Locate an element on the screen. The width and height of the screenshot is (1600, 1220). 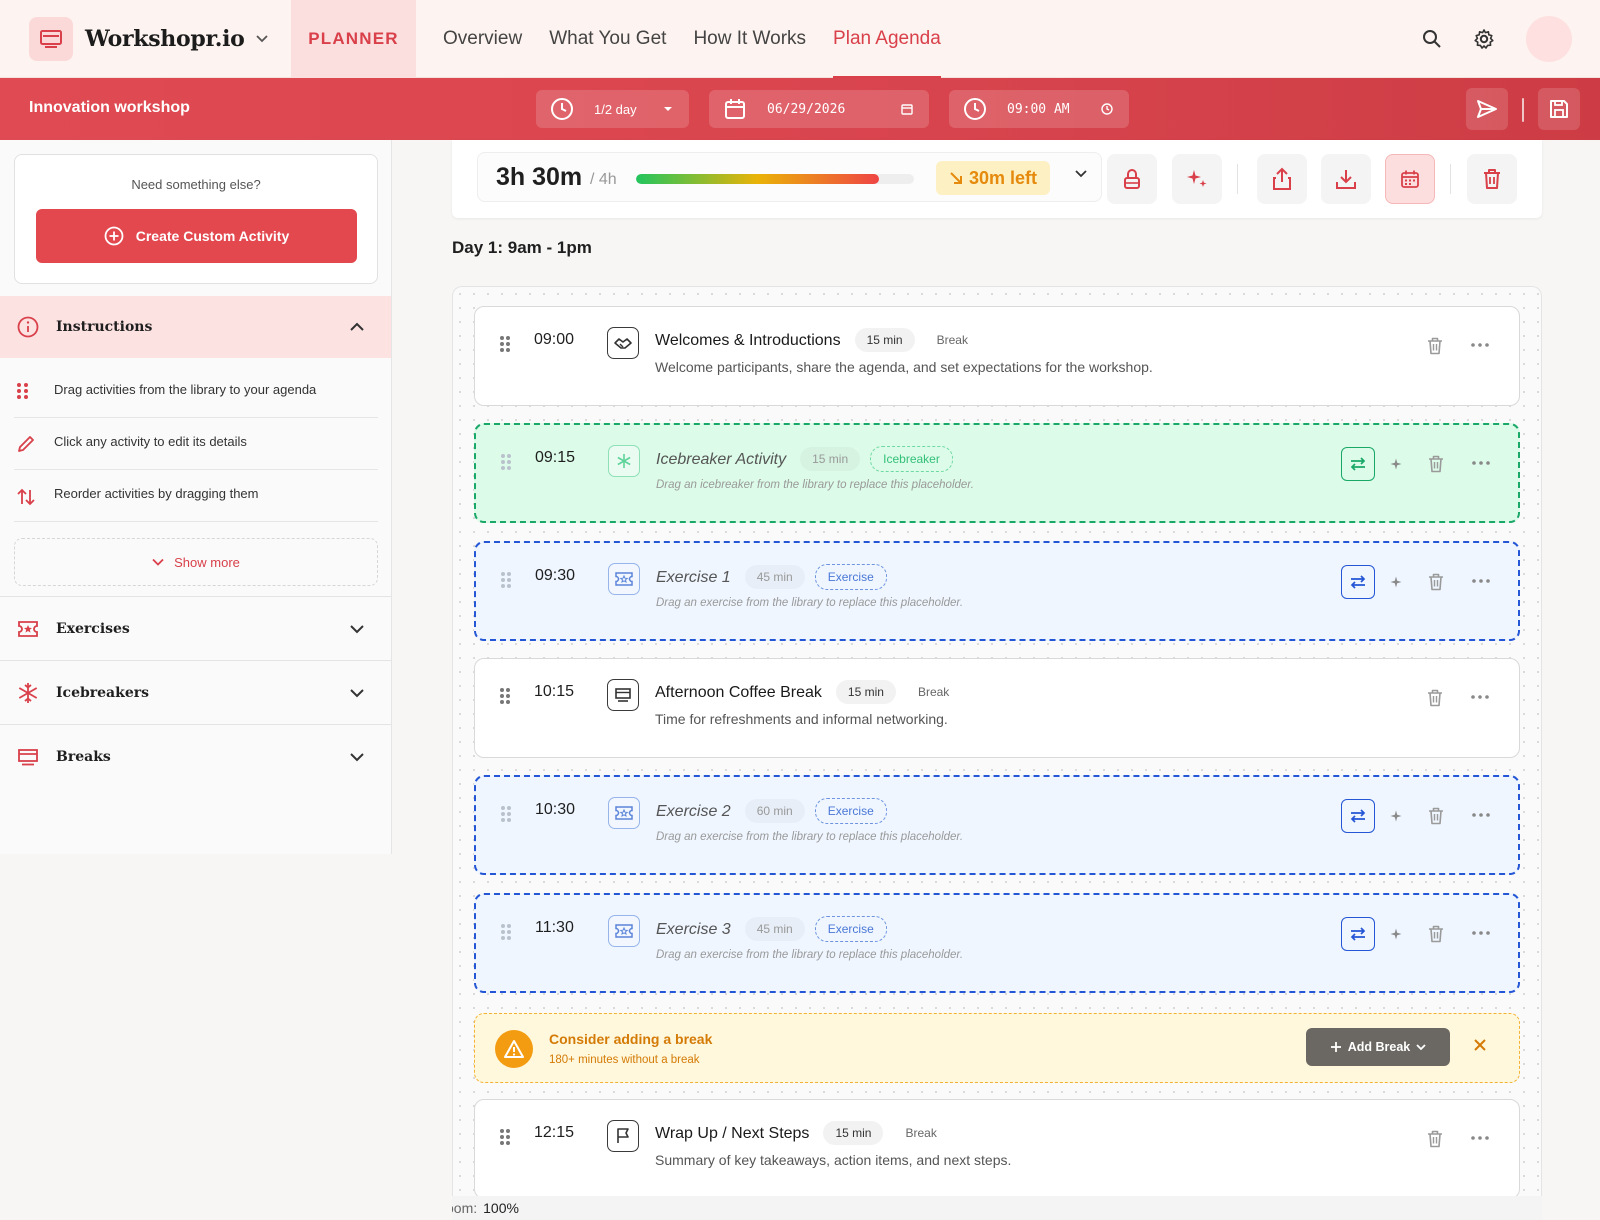
save-button is located at coordinates (1559, 109).